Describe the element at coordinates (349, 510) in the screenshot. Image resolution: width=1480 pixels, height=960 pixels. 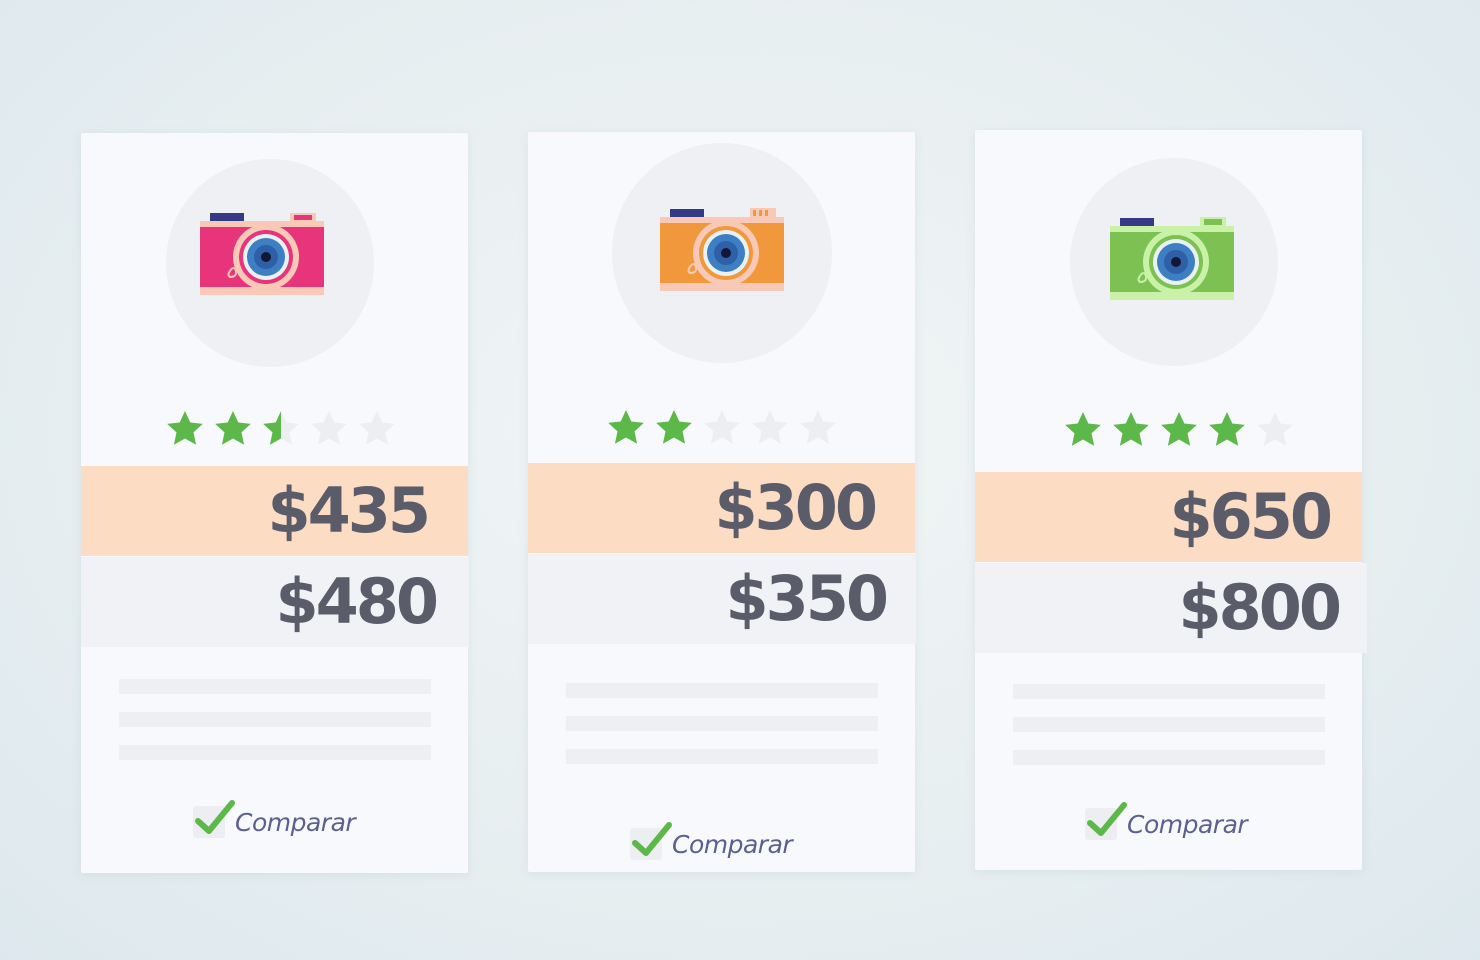
I see `sale-price: $435` at that location.